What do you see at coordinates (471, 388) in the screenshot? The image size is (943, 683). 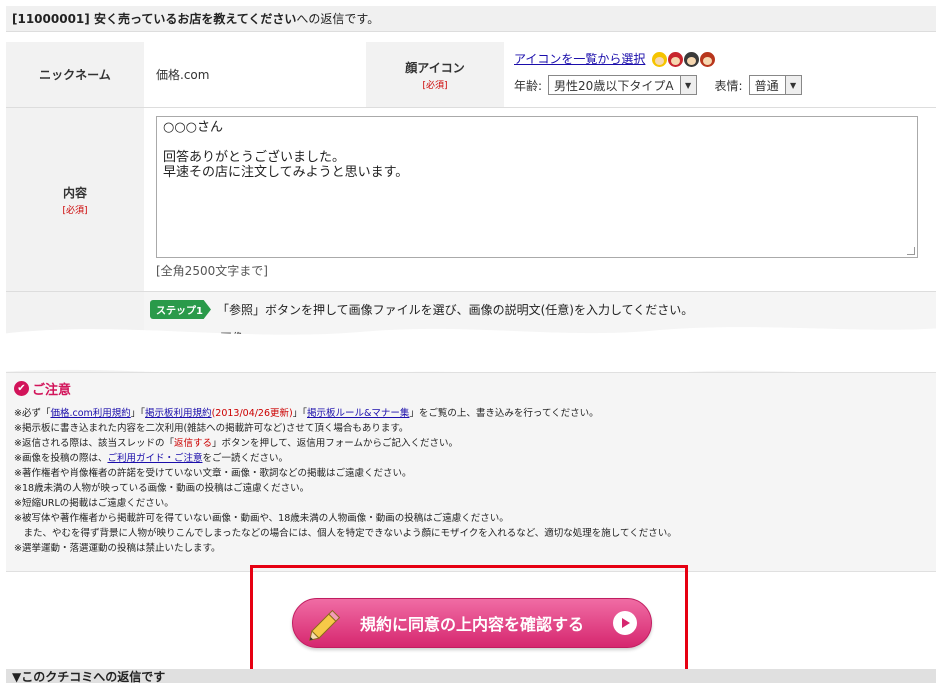 I see `notice-title: ✔ ご注意` at bounding box center [471, 388].